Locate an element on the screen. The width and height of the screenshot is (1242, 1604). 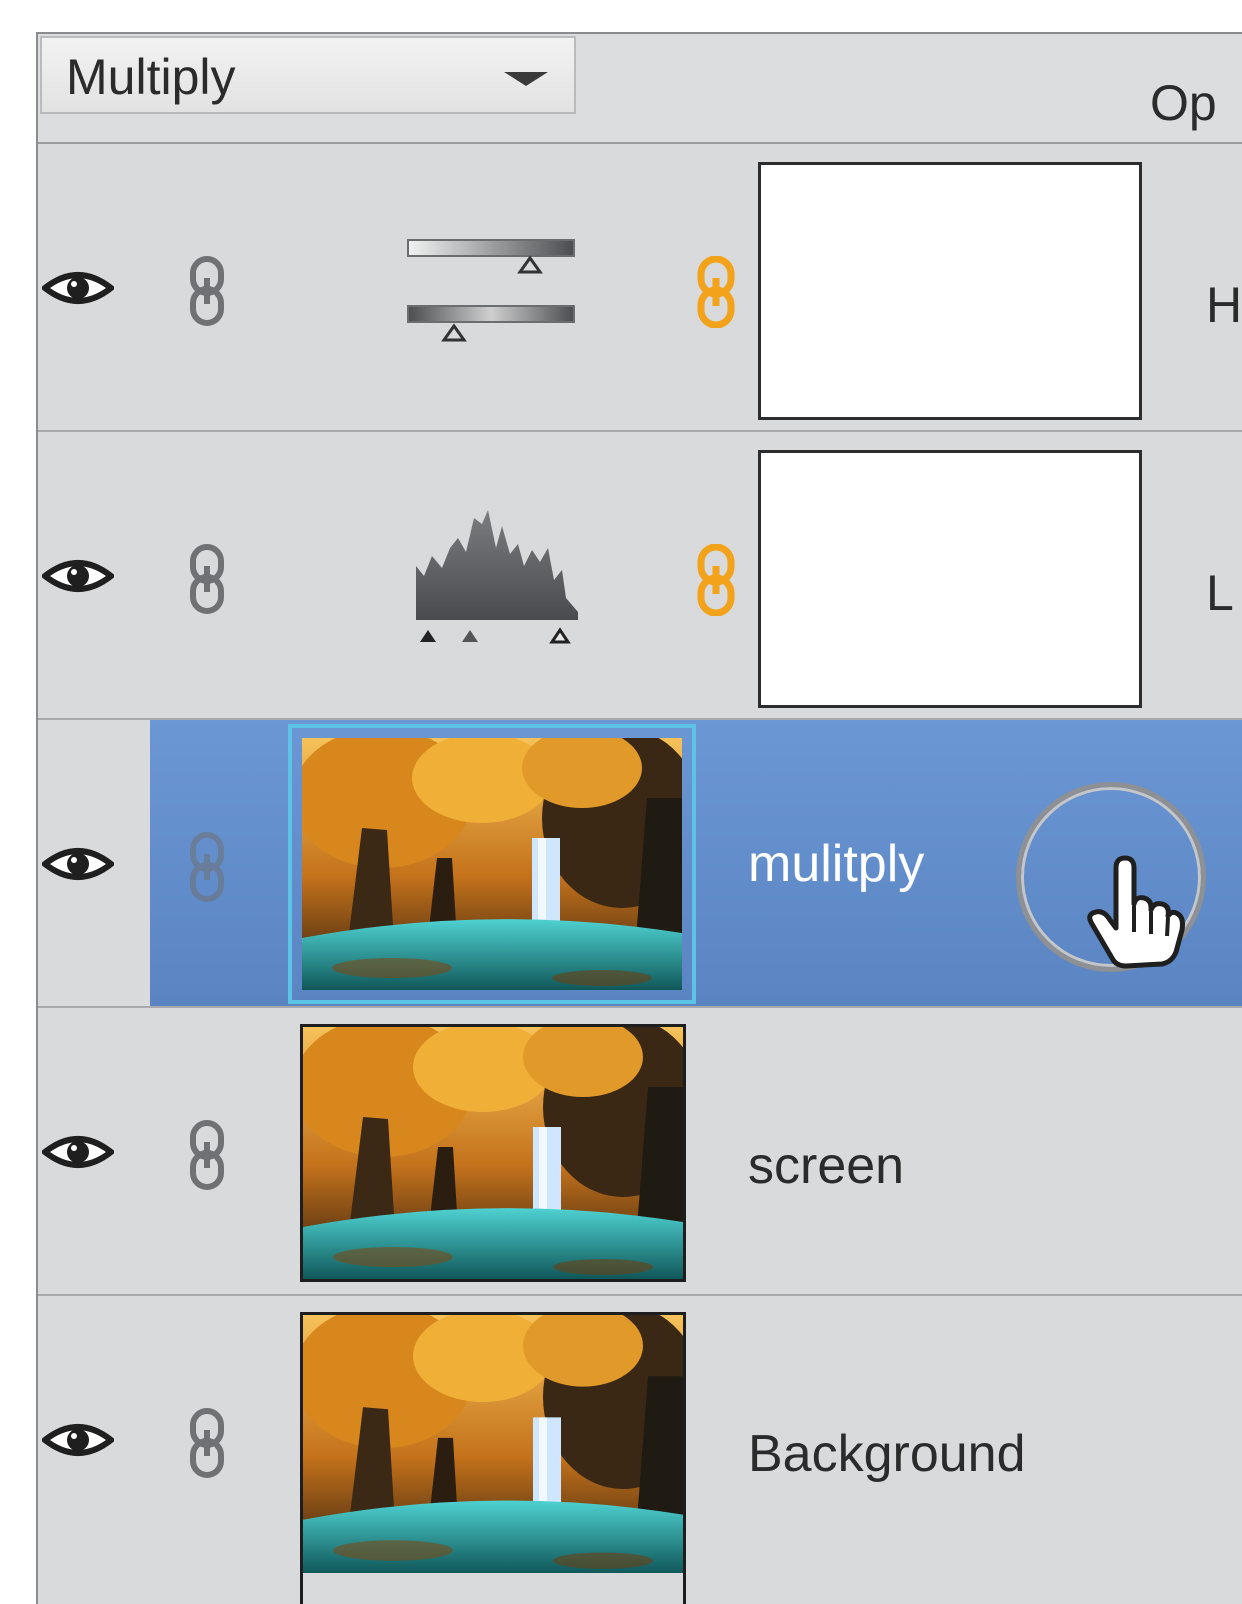
layer-name: screen is located at coordinates (826, 1166).